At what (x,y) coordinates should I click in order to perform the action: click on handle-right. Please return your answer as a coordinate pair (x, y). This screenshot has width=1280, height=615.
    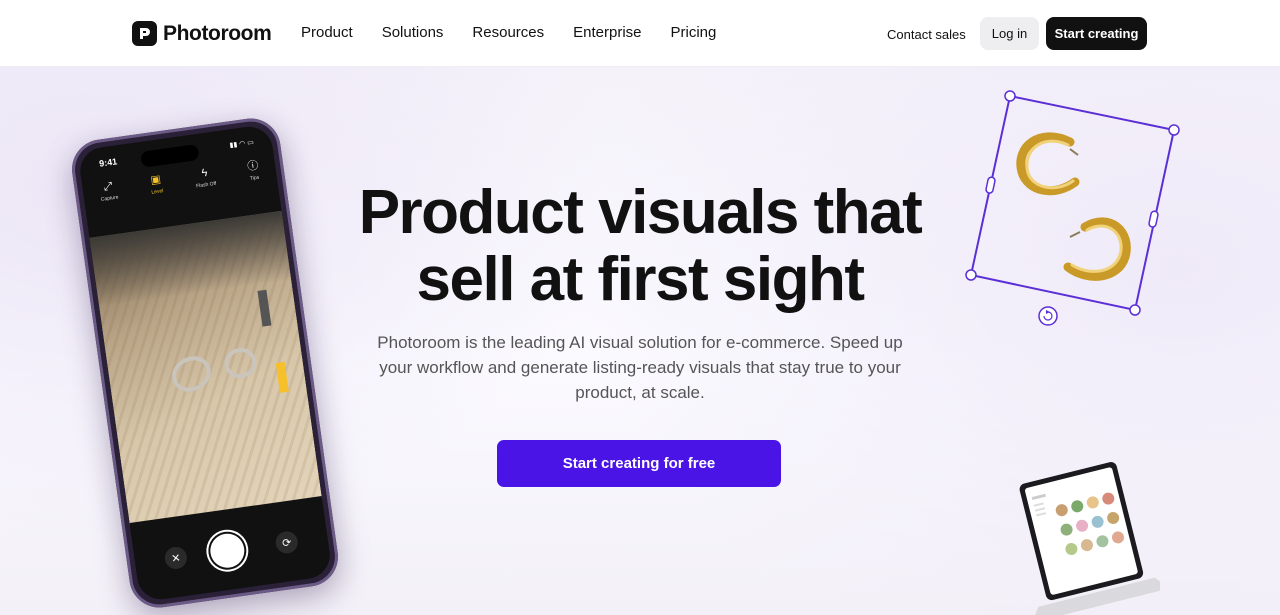
    Looking at the image, I should click on (1153, 219).